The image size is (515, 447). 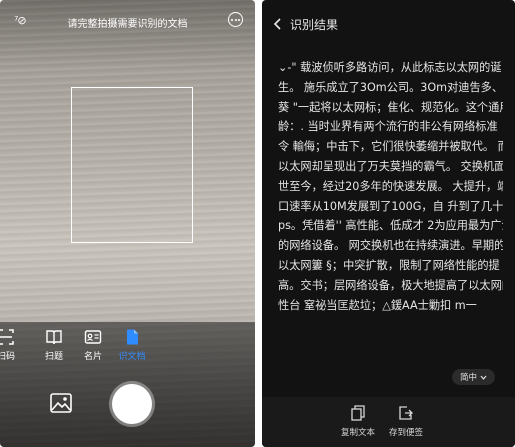 What do you see at coordinates (389, 265) in the screenshot?
I see `text-line: 以太网簍 §；中突扩散，限制了网络性能的提` at bounding box center [389, 265].